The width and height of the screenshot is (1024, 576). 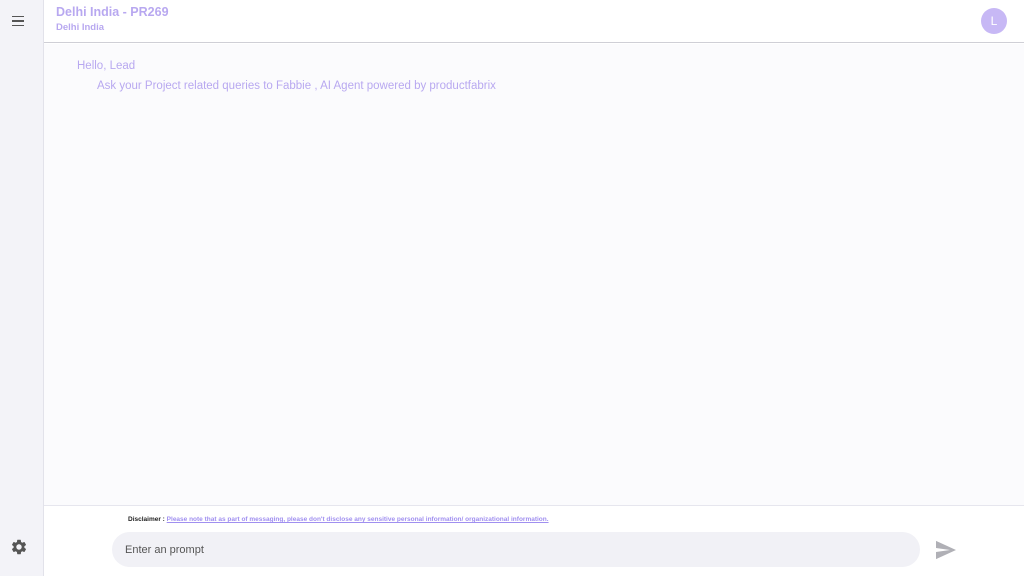 What do you see at coordinates (112, 12) in the screenshot?
I see `page-title: Delhi India - PR269` at bounding box center [112, 12].